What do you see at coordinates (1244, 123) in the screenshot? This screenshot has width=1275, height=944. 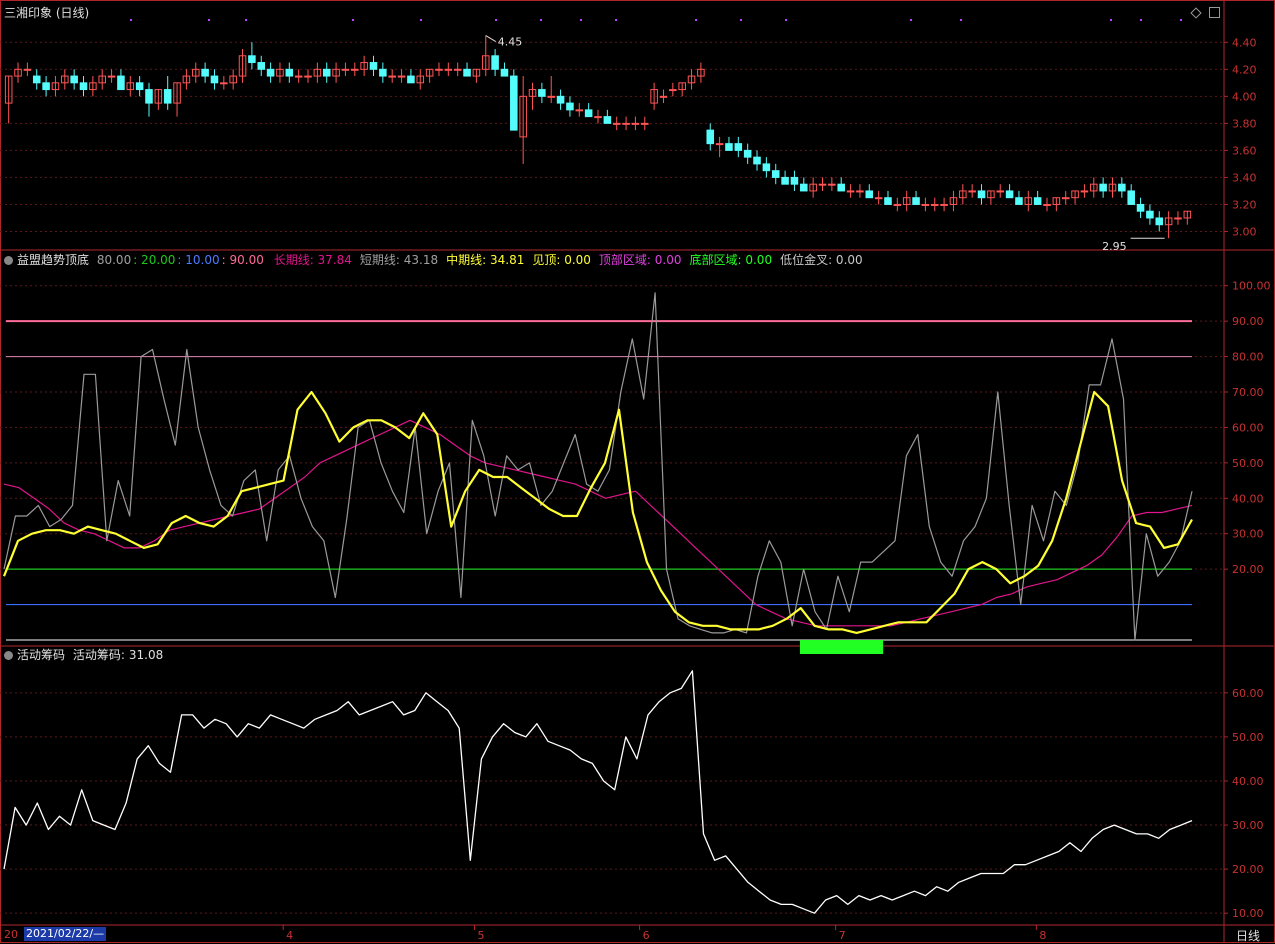 I see `main-y-tick-label: 3.80` at bounding box center [1244, 123].